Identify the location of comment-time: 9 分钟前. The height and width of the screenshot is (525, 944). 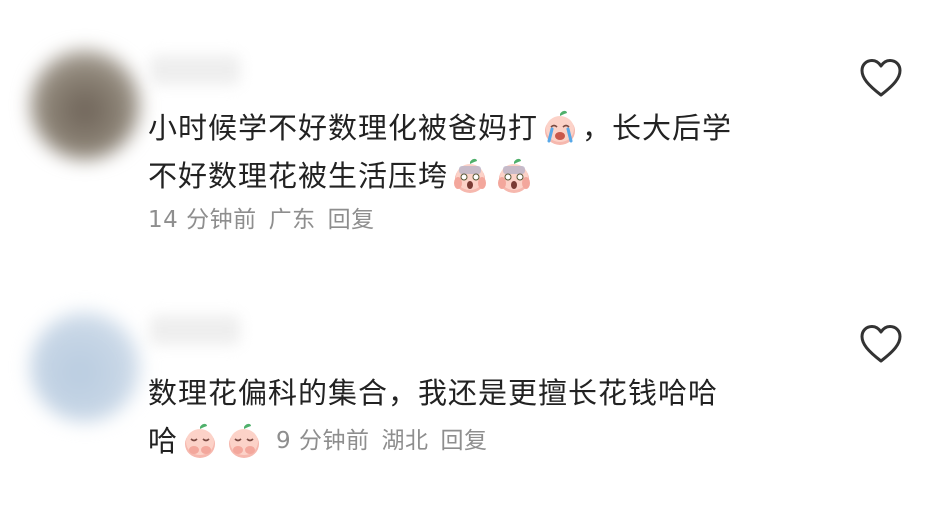
(323, 441).